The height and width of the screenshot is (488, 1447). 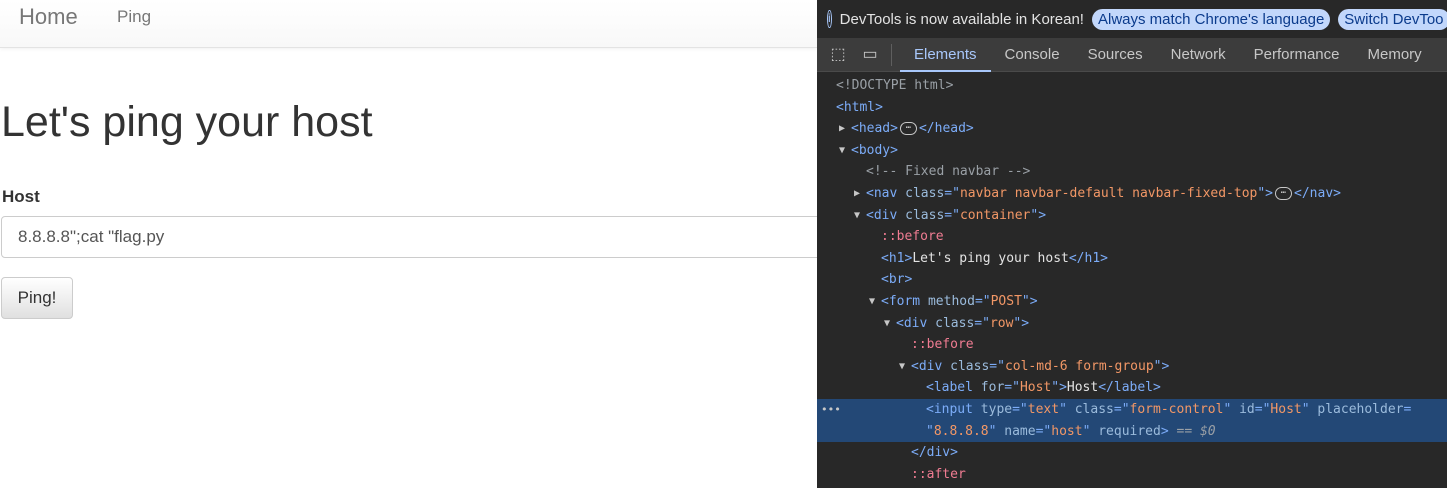 I want to click on dom-node-line: ▼ <div class="col-md-6 form-group">, so click(x=1132, y=367).